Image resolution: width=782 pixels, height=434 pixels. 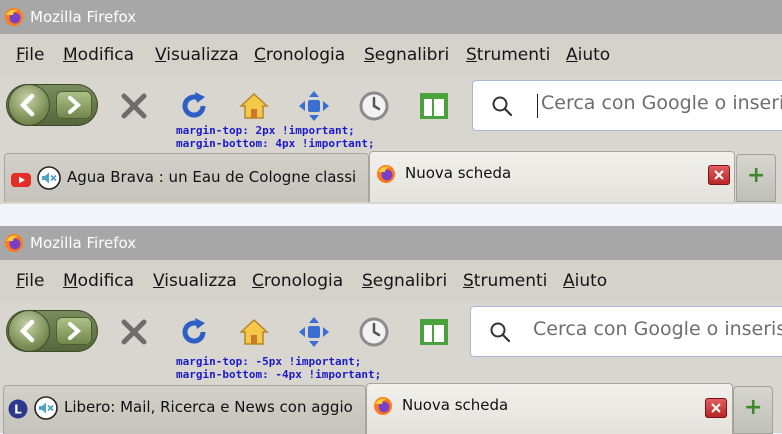 I want to click on css-note-line: margin-top: -5px !important;, so click(x=269, y=361).